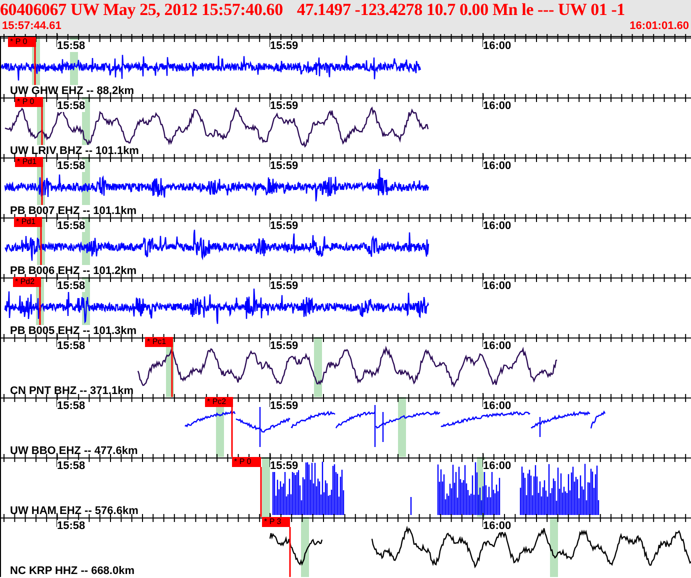  Describe the element at coordinates (159, 342) in the screenshot. I see `pick-flag: * Pc1` at that location.